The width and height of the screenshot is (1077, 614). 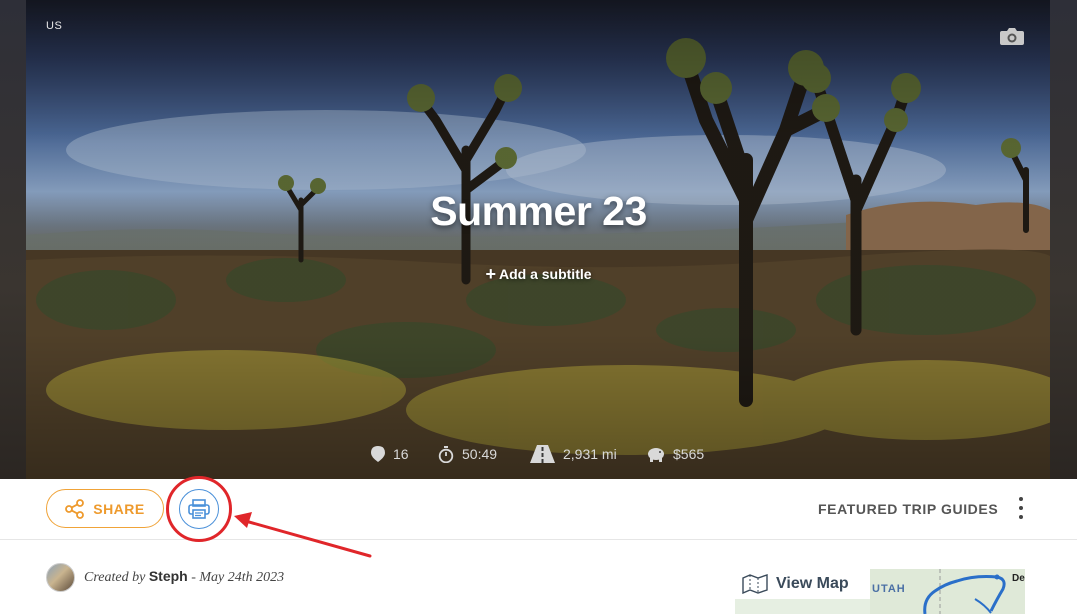 I want to click on piggy-bank-icon, so click(x=656, y=455).